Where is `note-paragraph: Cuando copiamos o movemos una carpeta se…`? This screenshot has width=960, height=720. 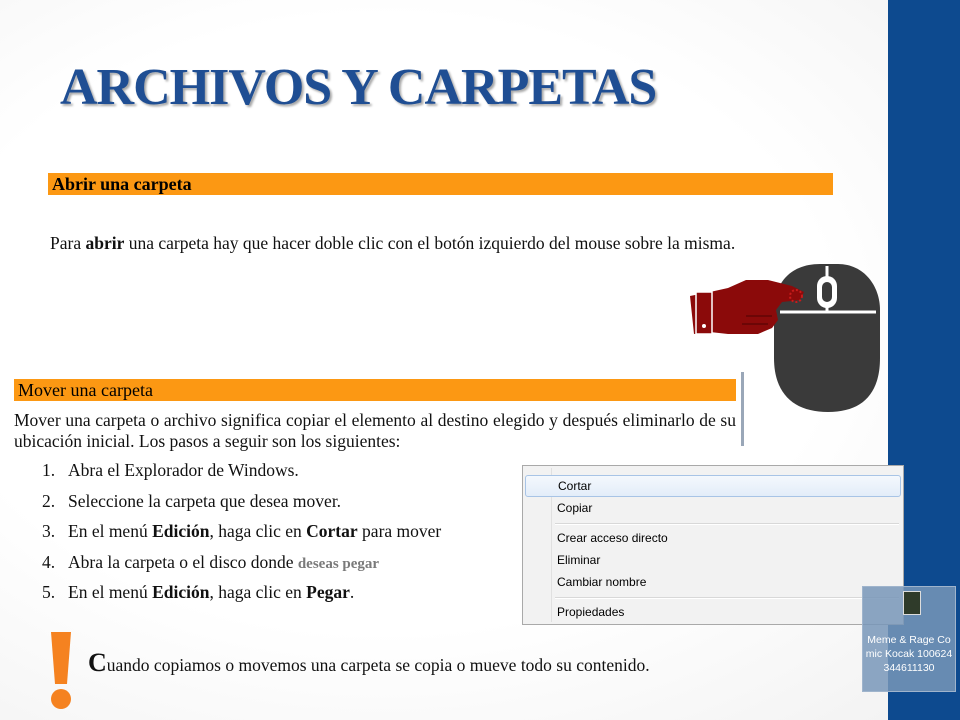
note-paragraph: Cuando copiamos o movemos una carpeta se… is located at coordinates (369, 662).